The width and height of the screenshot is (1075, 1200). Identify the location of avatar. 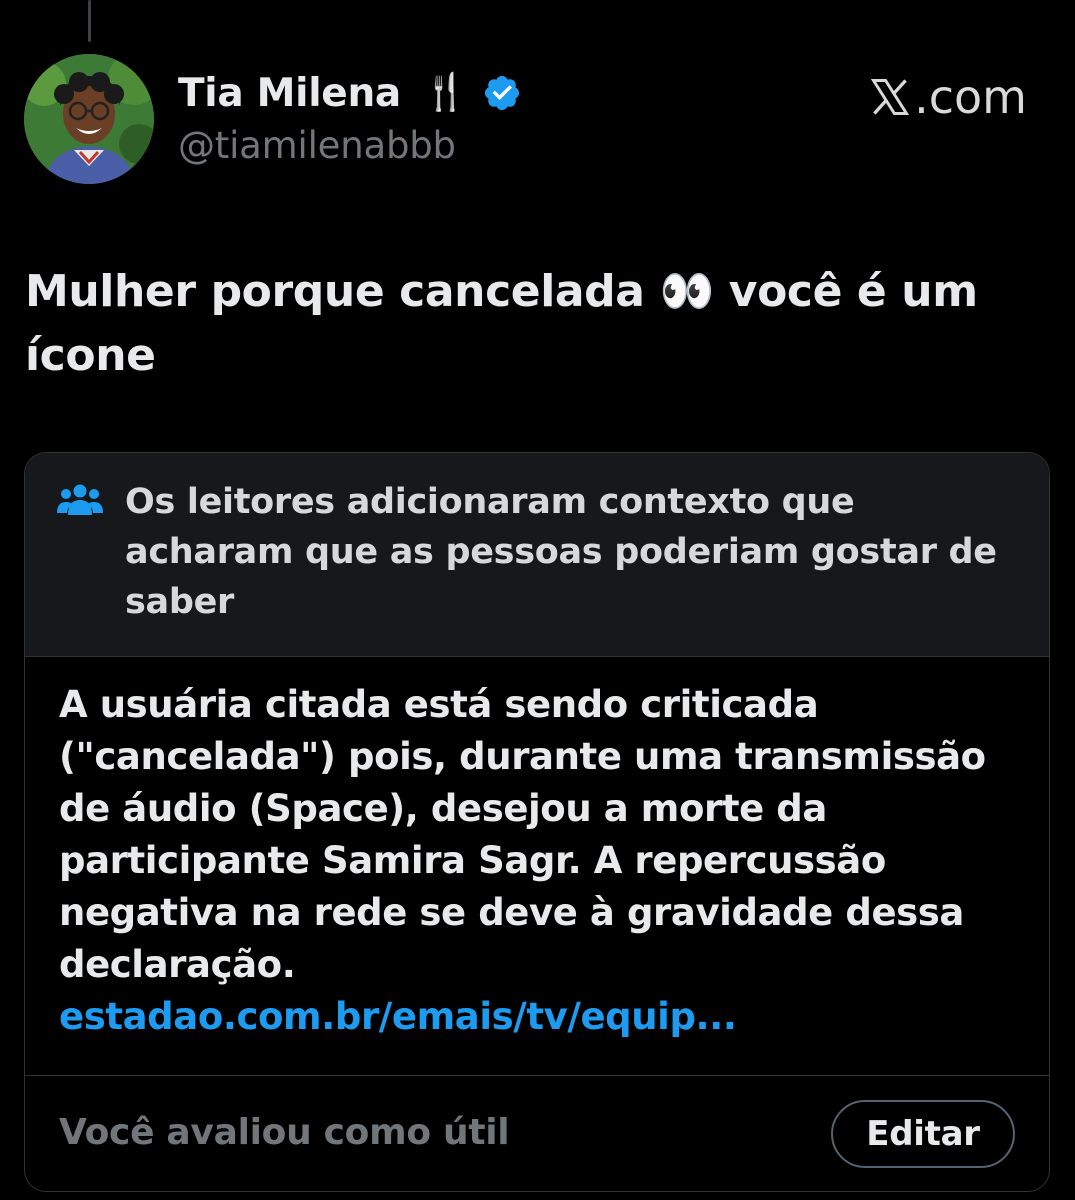
(89, 119).